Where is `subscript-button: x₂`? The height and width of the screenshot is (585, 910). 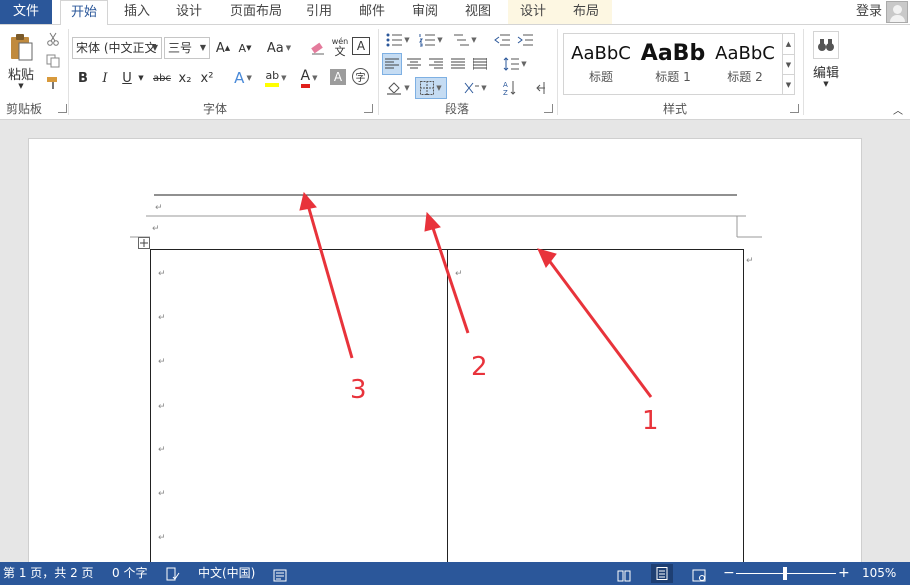 subscript-button: x₂ is located at coordinates (185, 78).